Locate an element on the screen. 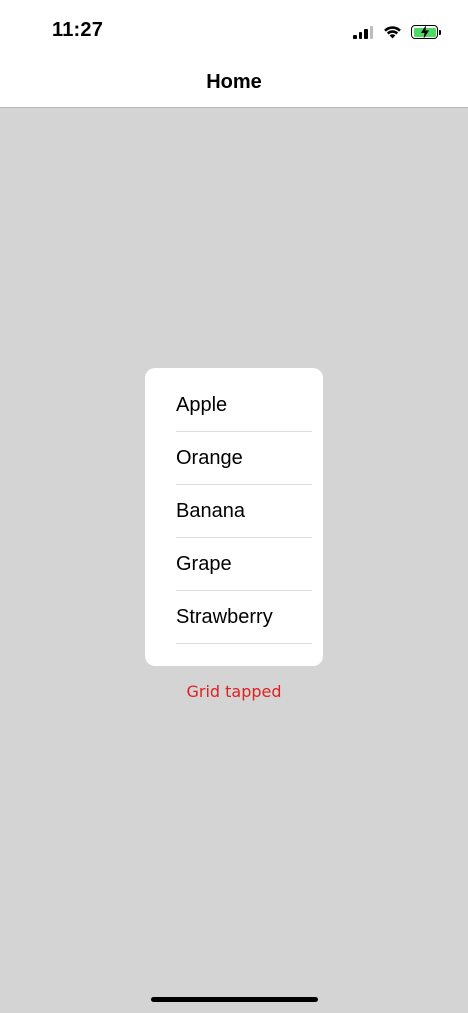  page-title: Home is located at coordinates (234, 82).